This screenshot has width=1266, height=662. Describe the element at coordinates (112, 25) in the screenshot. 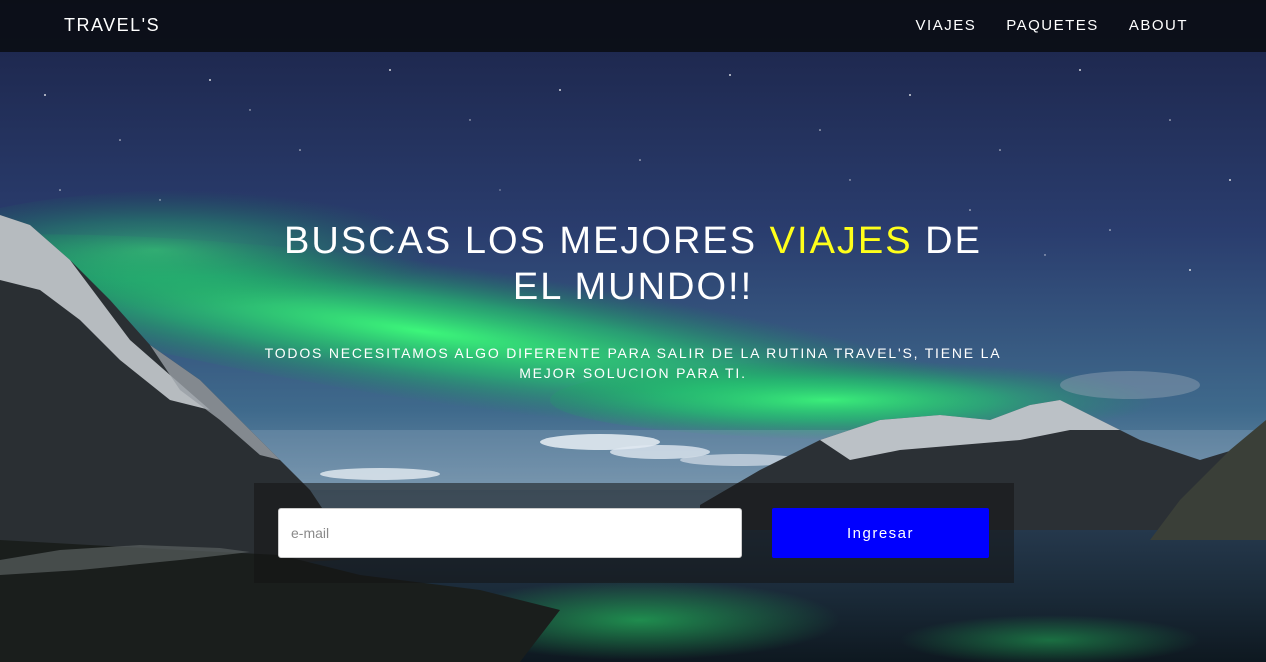

I see `brand-logo: TRAVEL'S` at that location.